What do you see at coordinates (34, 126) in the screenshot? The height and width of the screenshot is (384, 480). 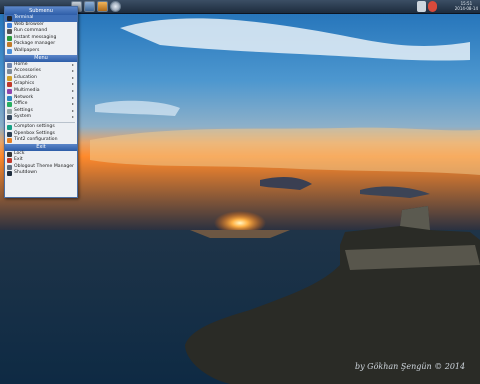 I see `menu-item-label: Compton settings` at bounding box center [34, 126].